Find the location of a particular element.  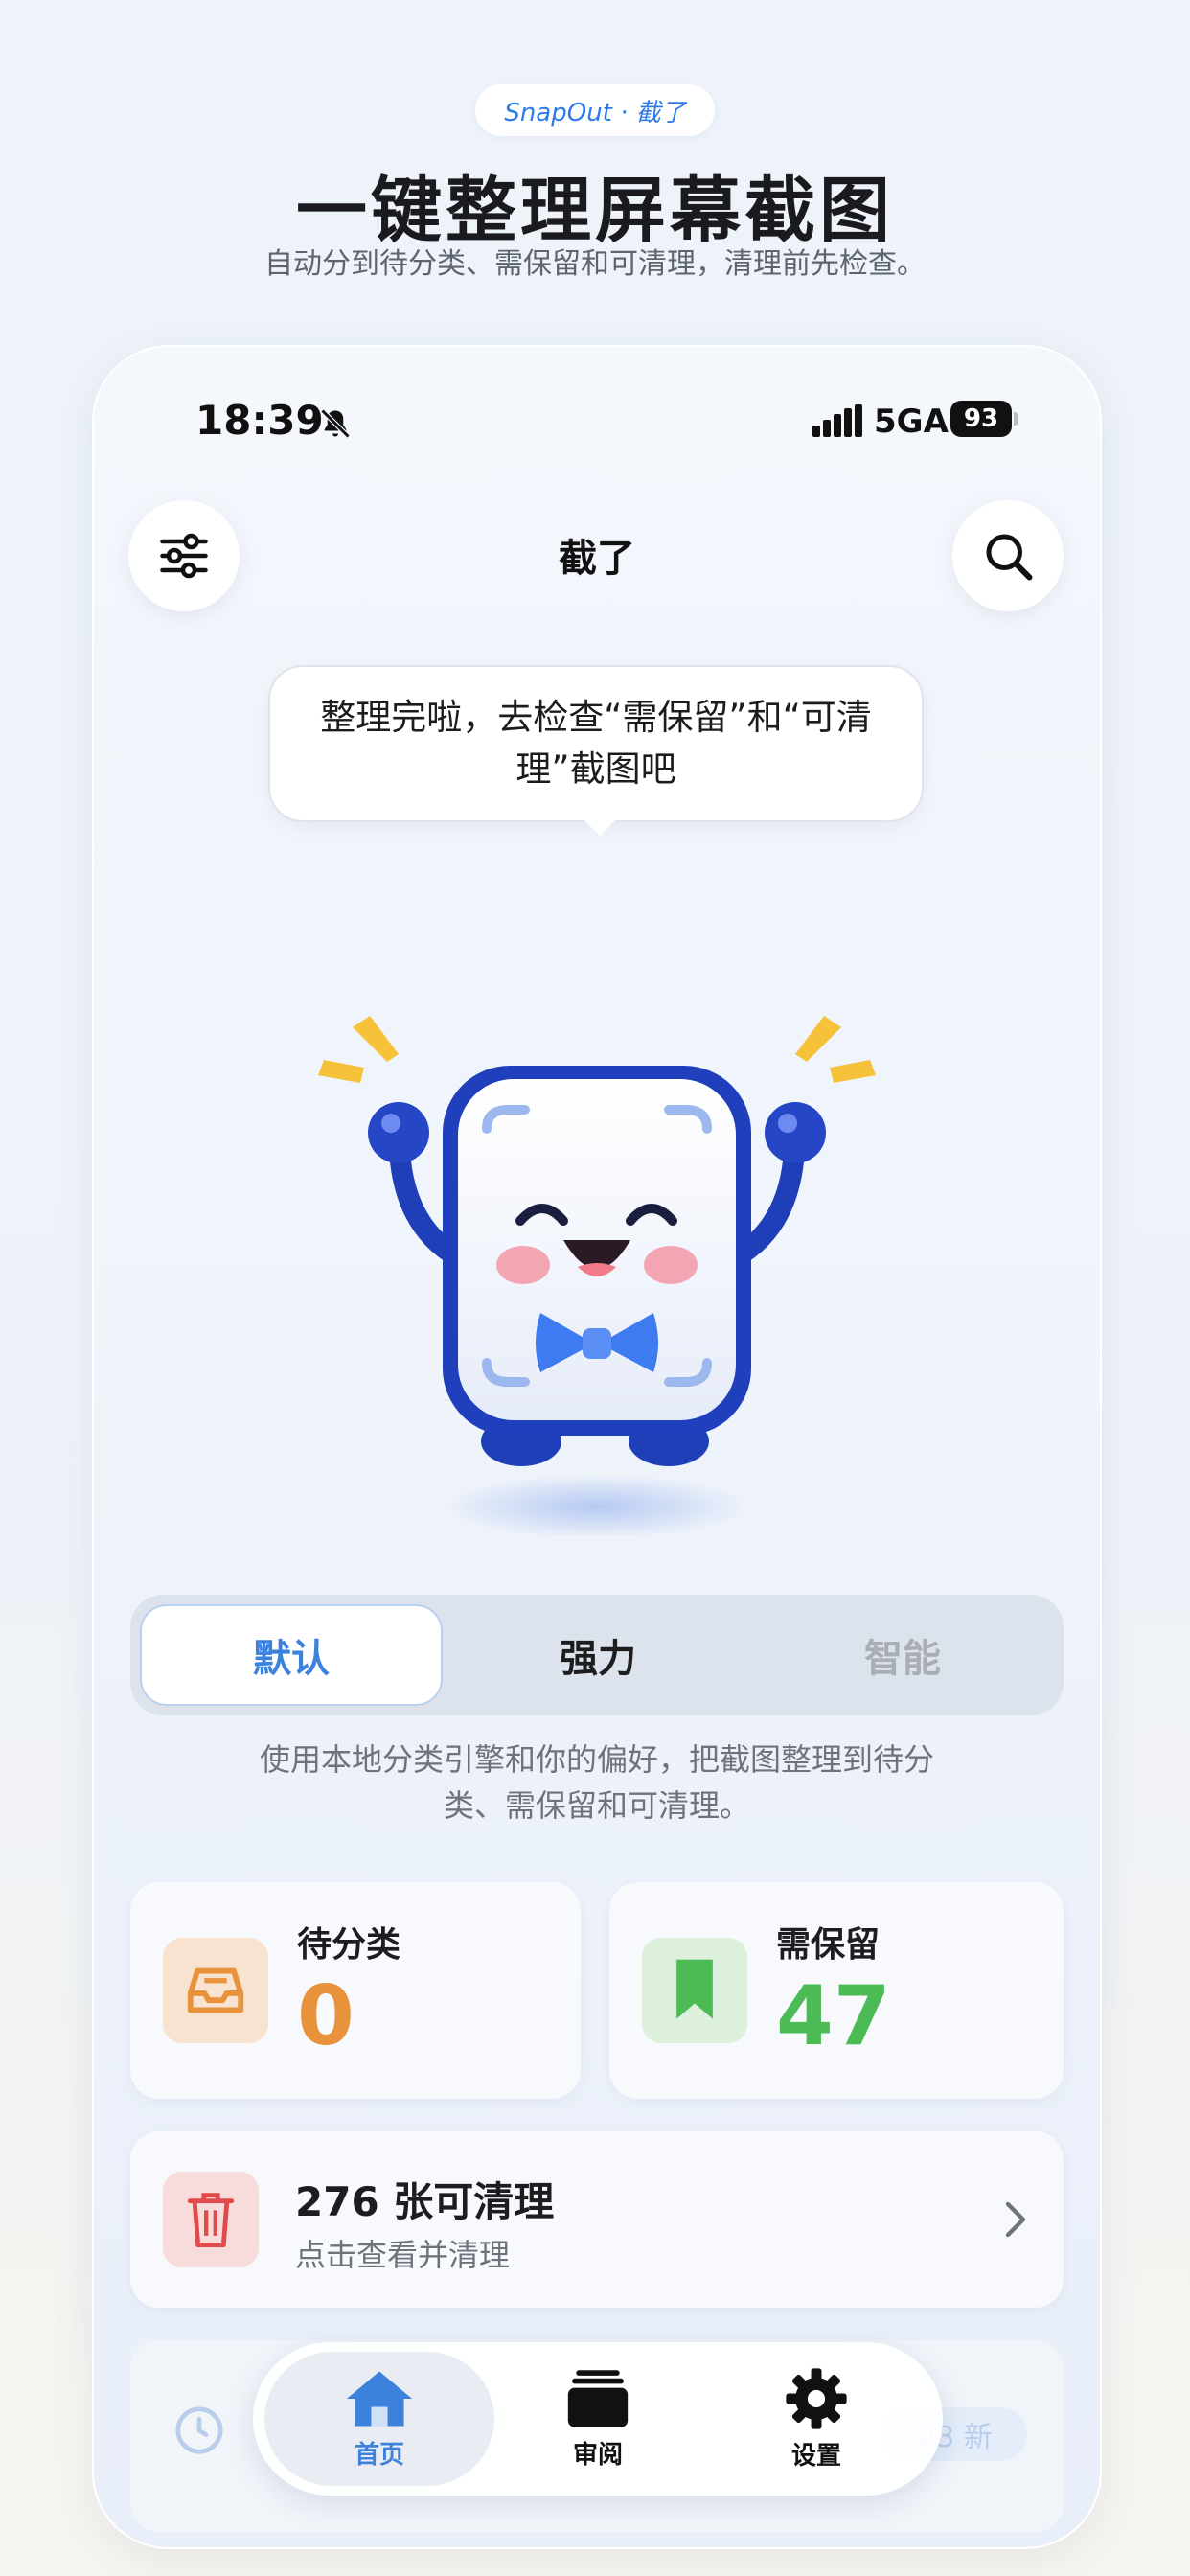

mode-option-smart: 智能 is located at coordinates (903, 1655).